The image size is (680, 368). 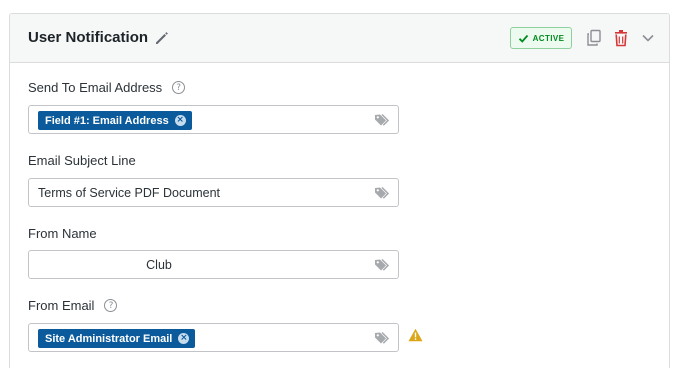 I want to click on from-email-label: From Email ?, so click(x=73, y=305).